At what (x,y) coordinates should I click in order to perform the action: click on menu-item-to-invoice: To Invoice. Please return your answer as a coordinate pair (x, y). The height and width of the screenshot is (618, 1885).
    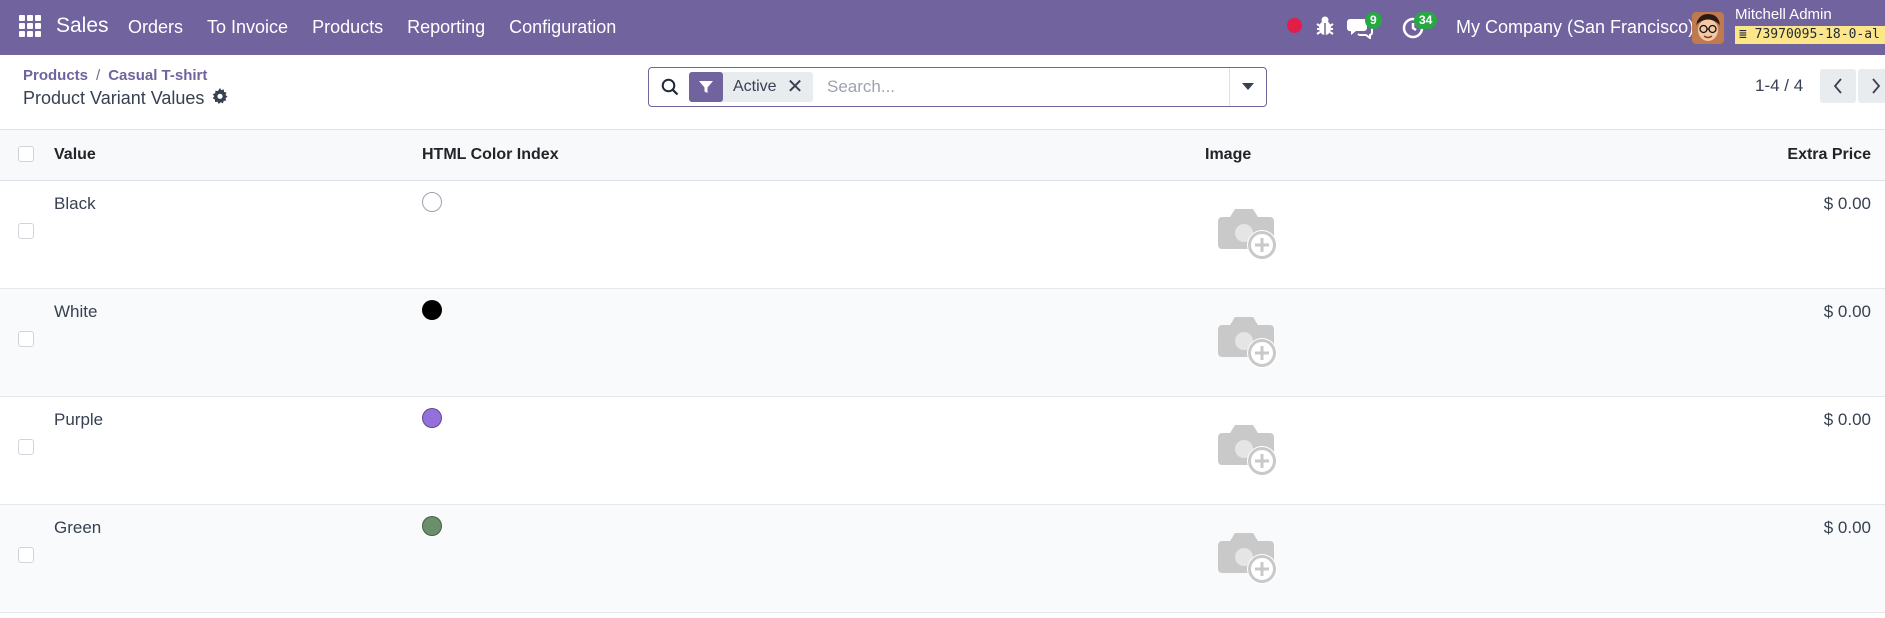
    Looking at the image, I should click on (247, 27).